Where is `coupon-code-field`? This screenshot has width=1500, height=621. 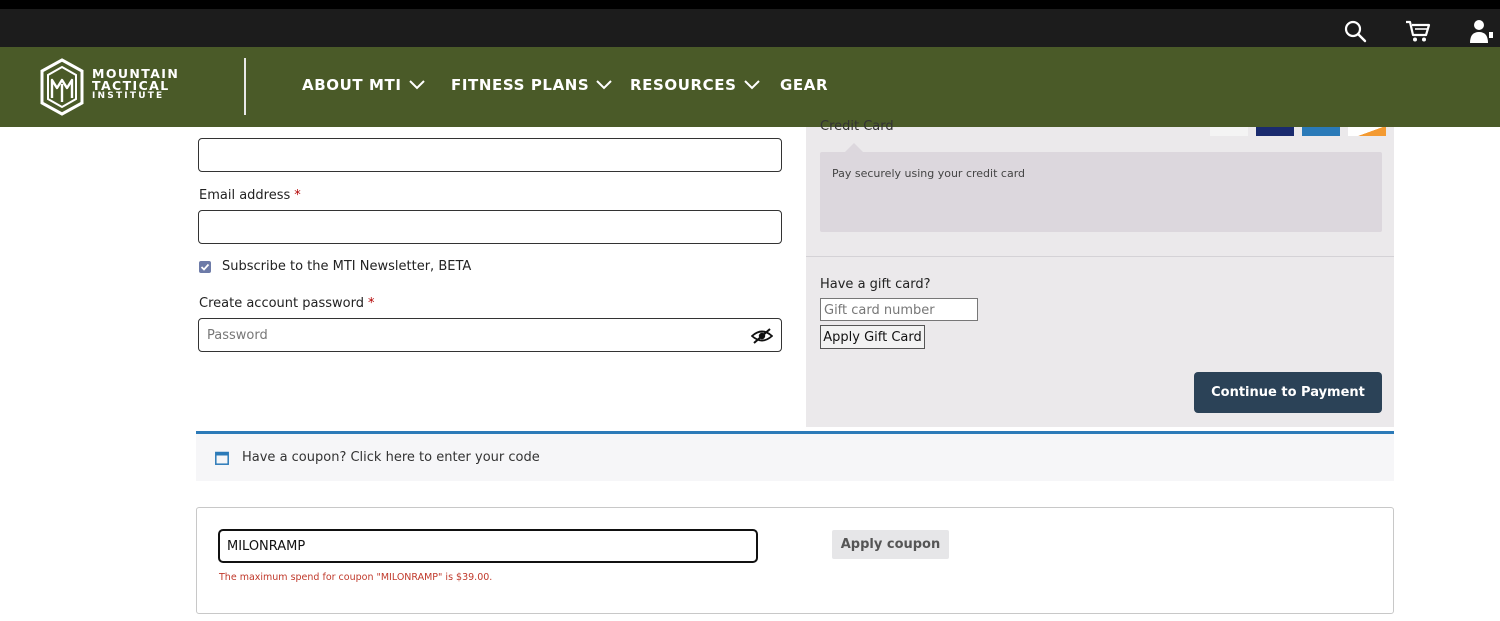
coupon-code-field is located at coordinates (488, 546).